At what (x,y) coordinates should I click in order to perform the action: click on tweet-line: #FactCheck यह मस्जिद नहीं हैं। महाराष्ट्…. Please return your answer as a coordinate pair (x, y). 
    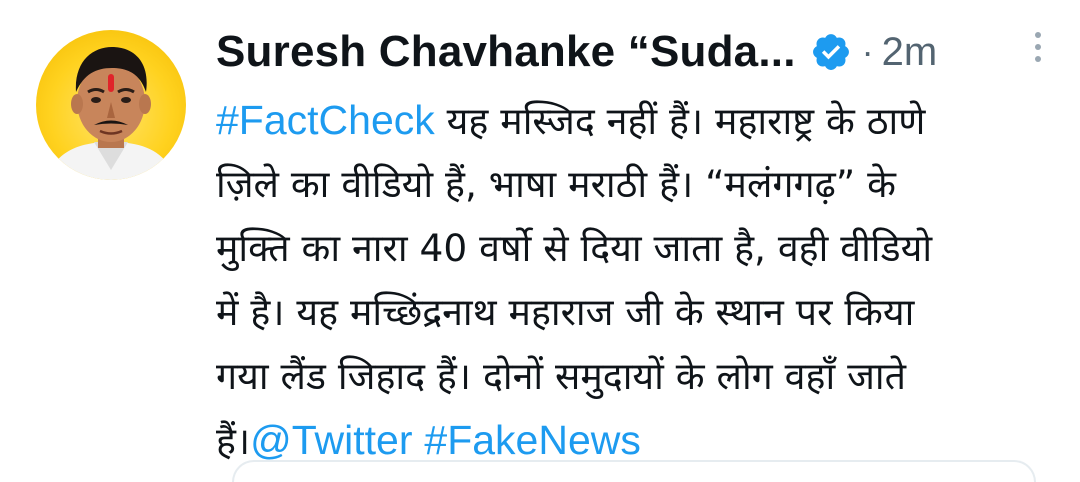
    Looking at the image, I should click on (631, 120).